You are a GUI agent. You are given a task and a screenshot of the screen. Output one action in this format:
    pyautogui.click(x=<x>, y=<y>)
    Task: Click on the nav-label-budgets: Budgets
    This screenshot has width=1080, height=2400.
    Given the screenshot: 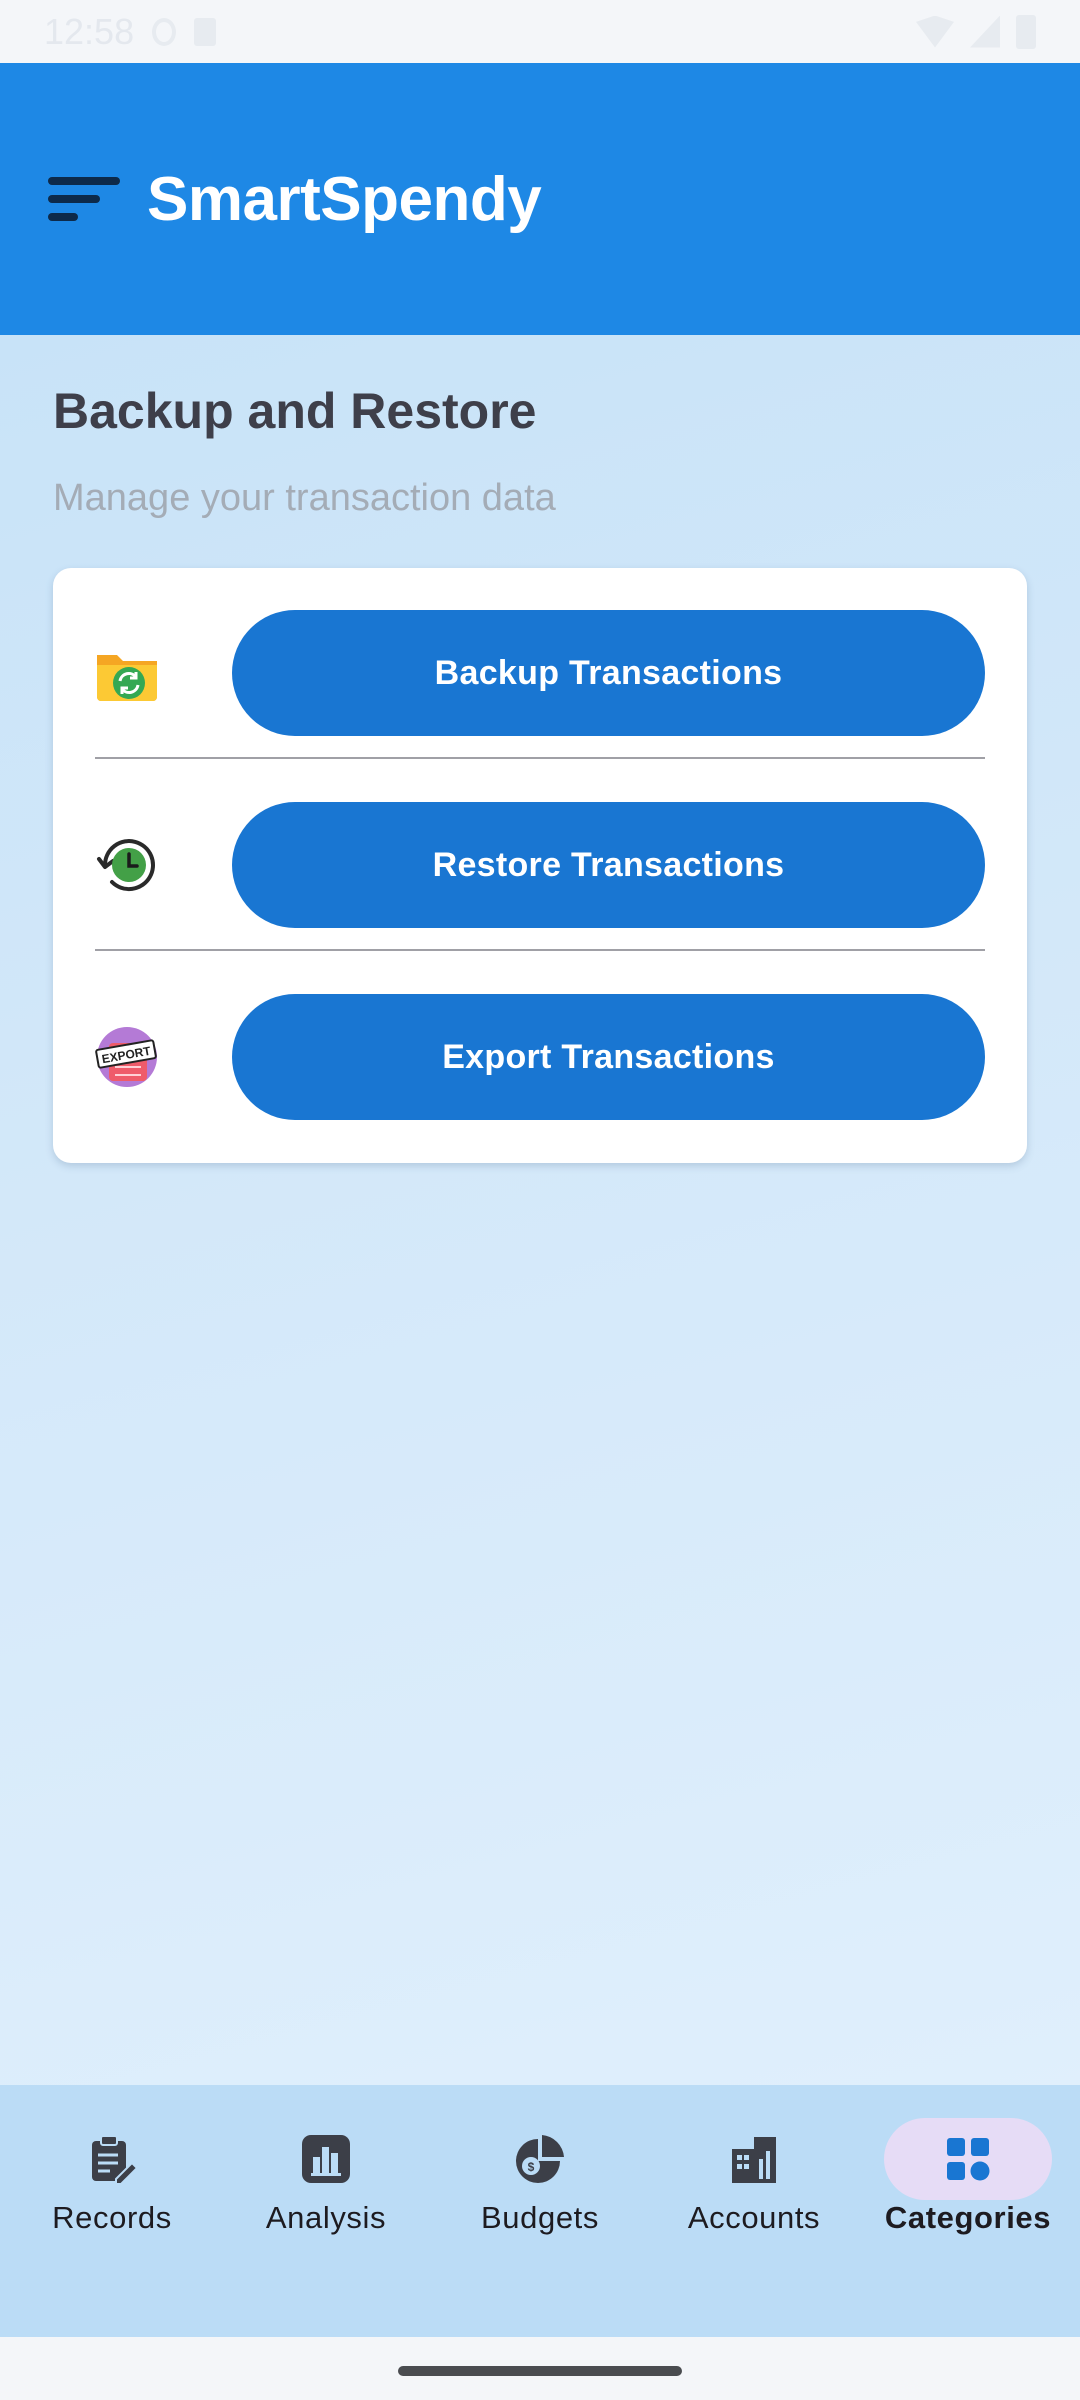 What is the action you would take?
    pyautogui.click(x=540, y=2217)
    